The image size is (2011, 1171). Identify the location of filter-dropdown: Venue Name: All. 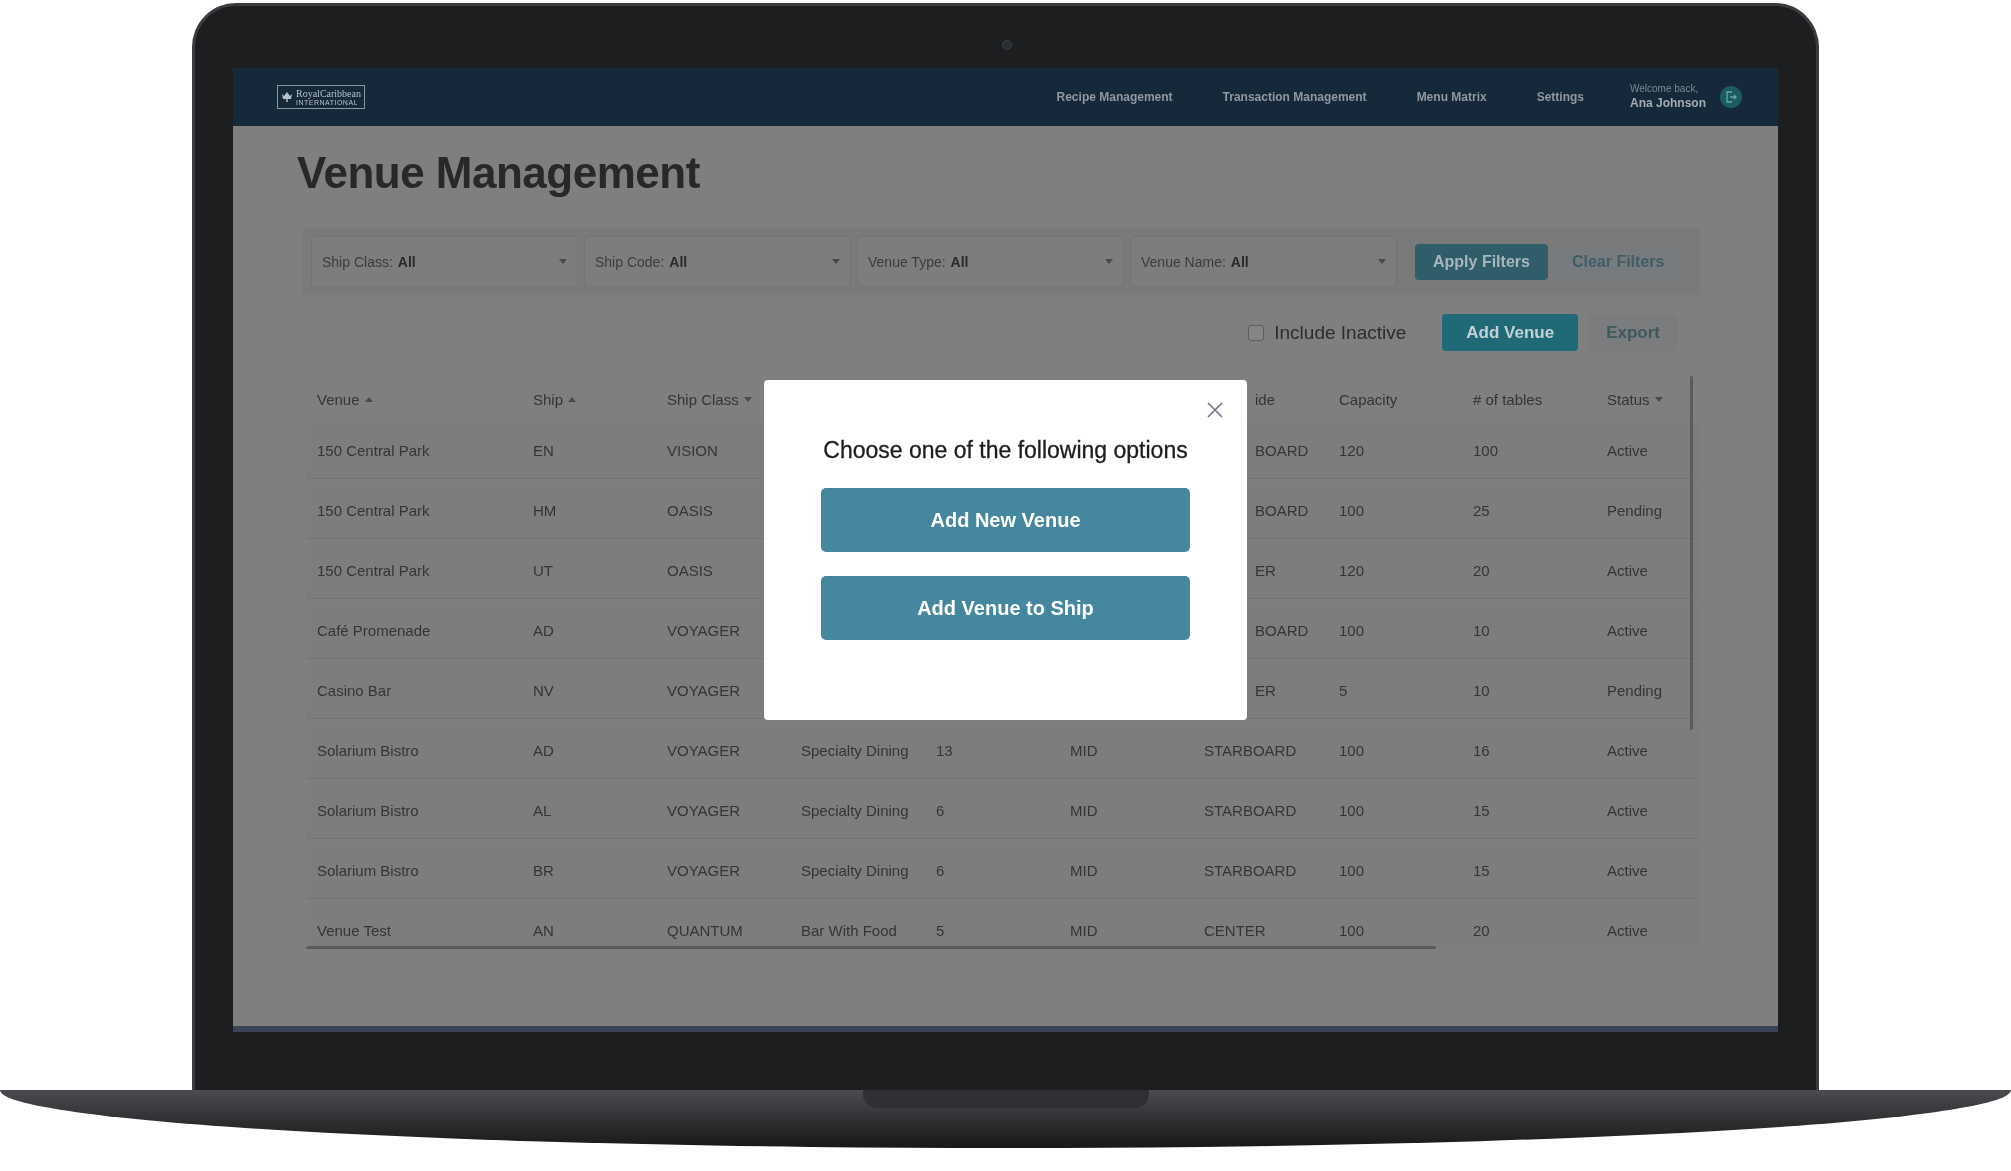
(1263, 261).